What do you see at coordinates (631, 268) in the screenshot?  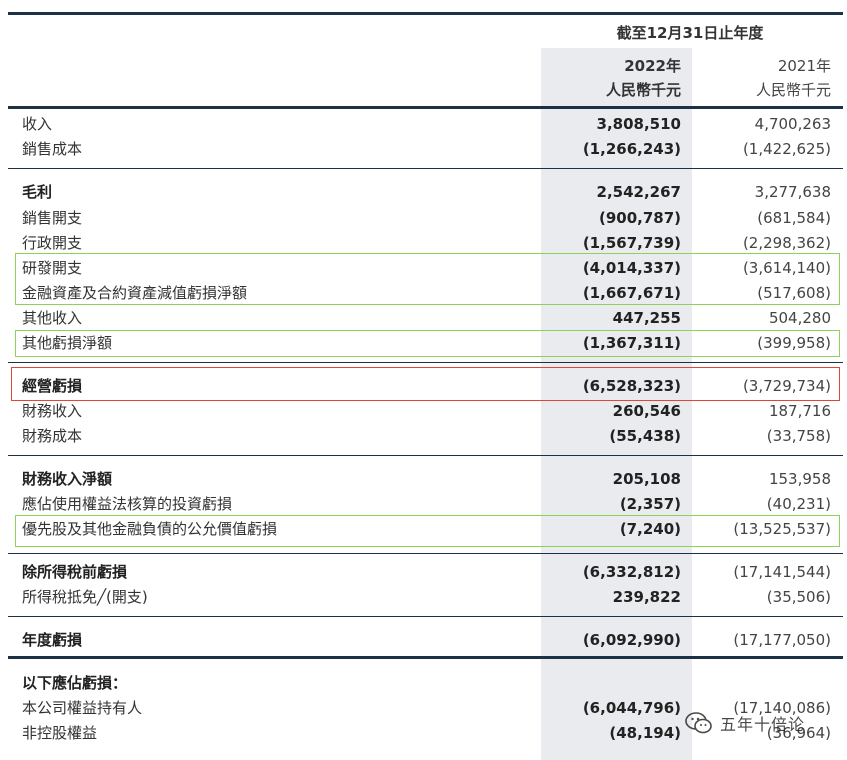 I see `value-2022: (4,014,337)` at bounding box center [631, 268].